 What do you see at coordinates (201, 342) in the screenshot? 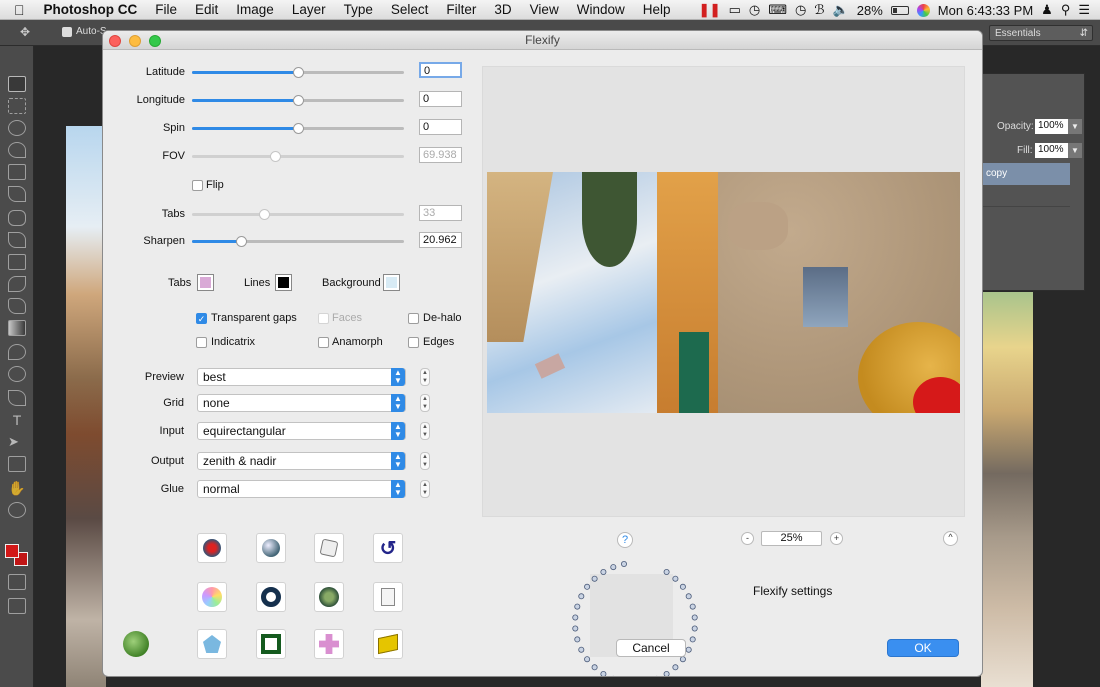
I see `indicatrix-checkbox` at bounding box center [201, 342].